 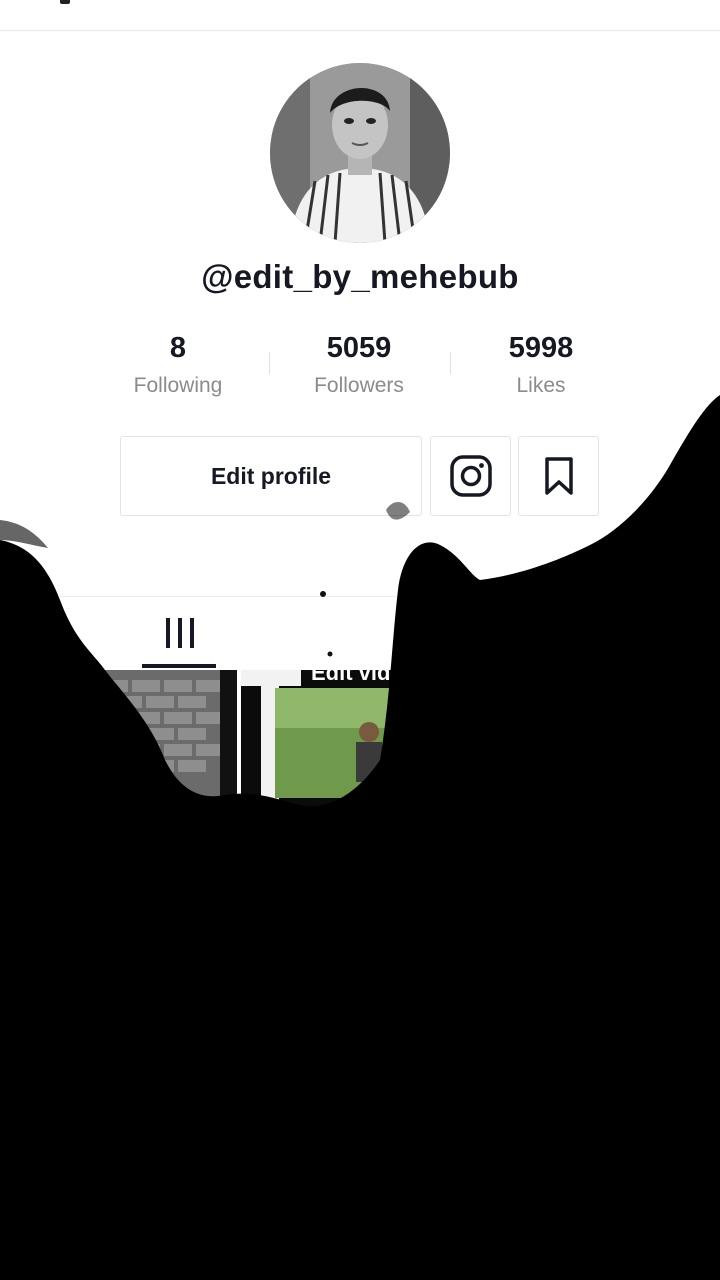 What do you see at coordinates (178, 366) in the screenshot?
I see `stat-following: 8 Following` at bounding box center [178, 366].